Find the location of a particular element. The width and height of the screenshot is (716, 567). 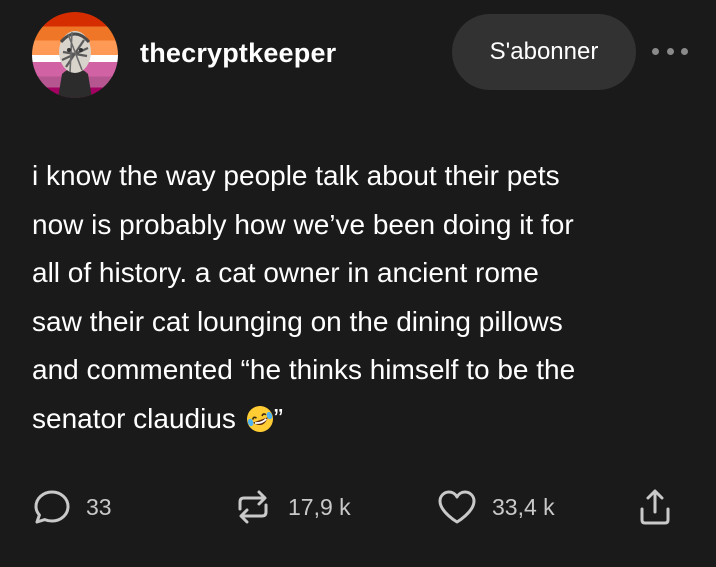

avatar is located at coordinates (75, 55).